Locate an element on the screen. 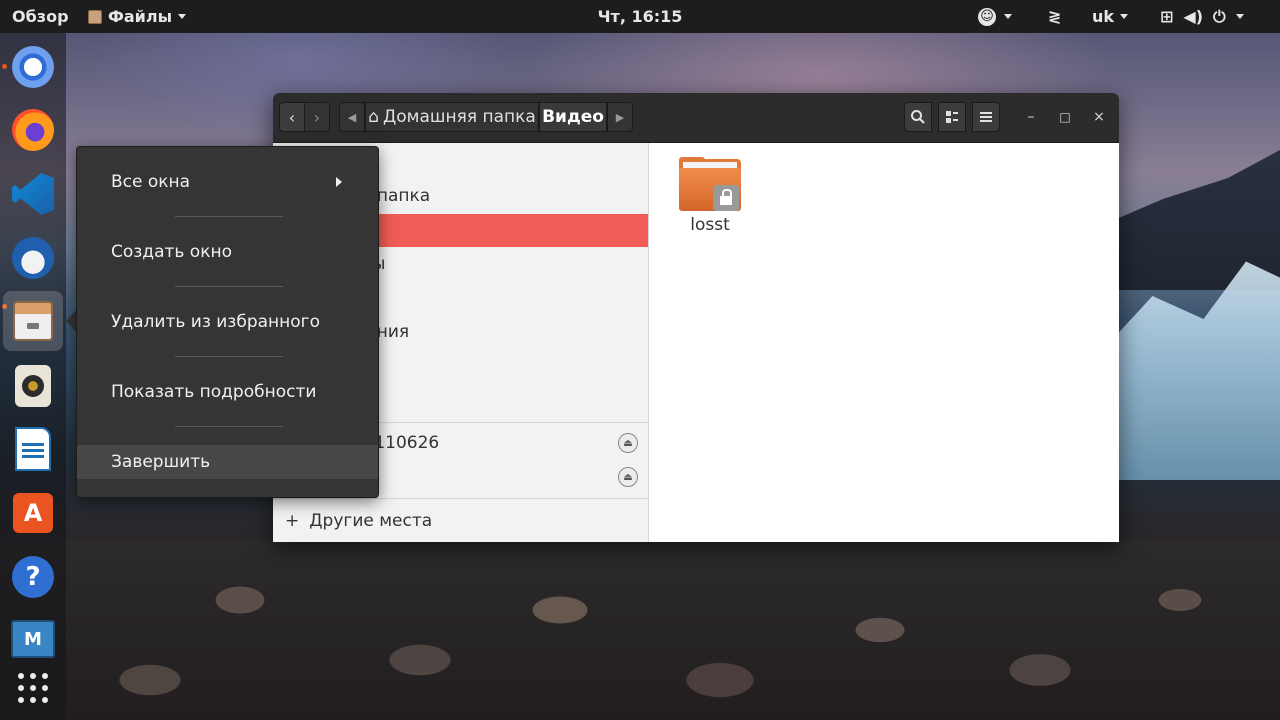 This screenshot has width=1280, height=720. chevron-left-icon: ‹ is located at coordinates (292, 117).